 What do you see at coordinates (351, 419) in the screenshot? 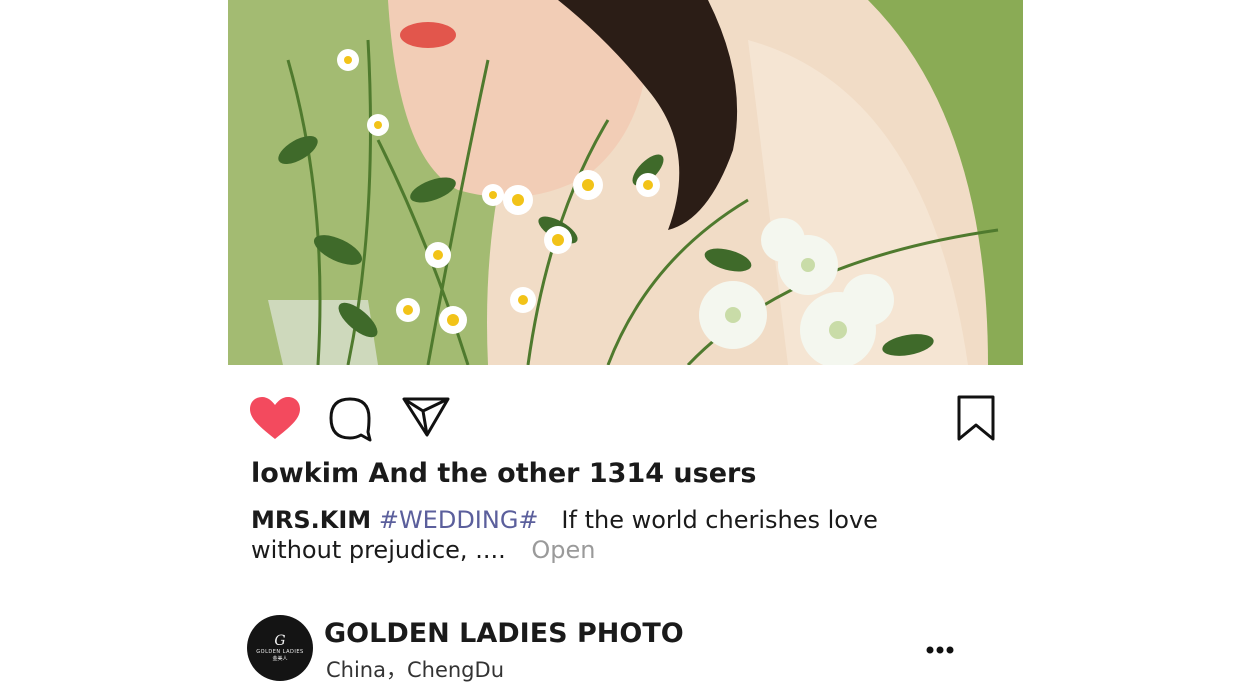
I see `comment-icon` at bounding box center [351, 419].